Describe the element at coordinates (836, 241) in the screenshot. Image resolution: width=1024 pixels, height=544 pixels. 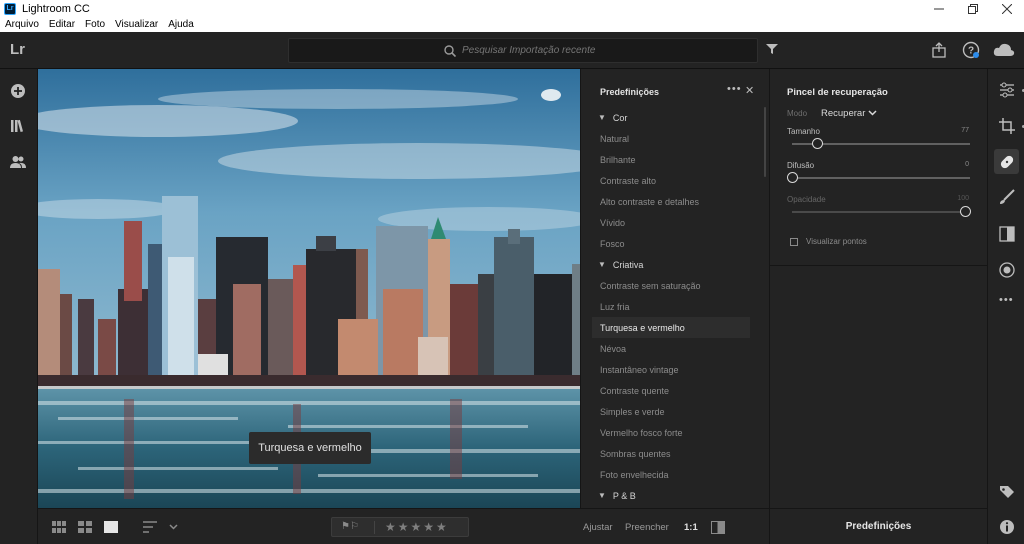
I see `show-spots-label: Visualizar pontos` at that location.